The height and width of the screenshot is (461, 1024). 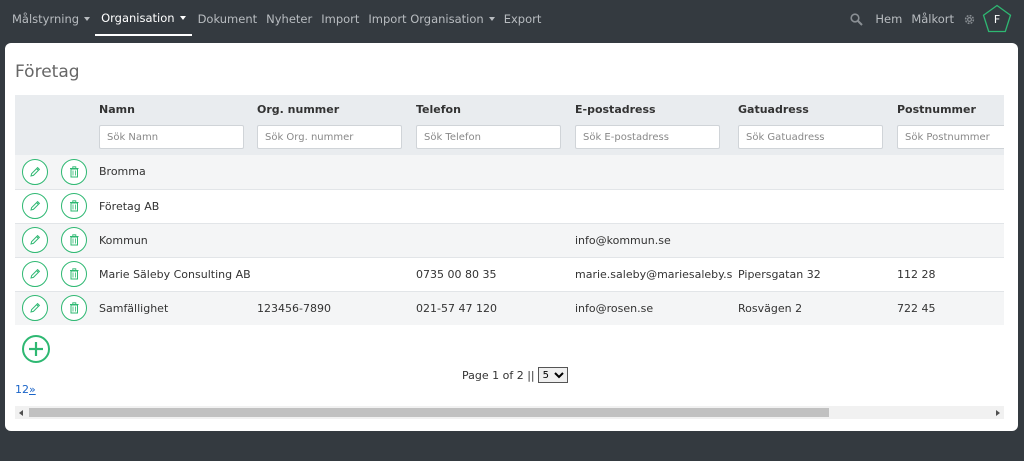 What do you see at coordinates (490, 206) in the screenshot?
I see `cell-phone` at bounding box center [490, 206].